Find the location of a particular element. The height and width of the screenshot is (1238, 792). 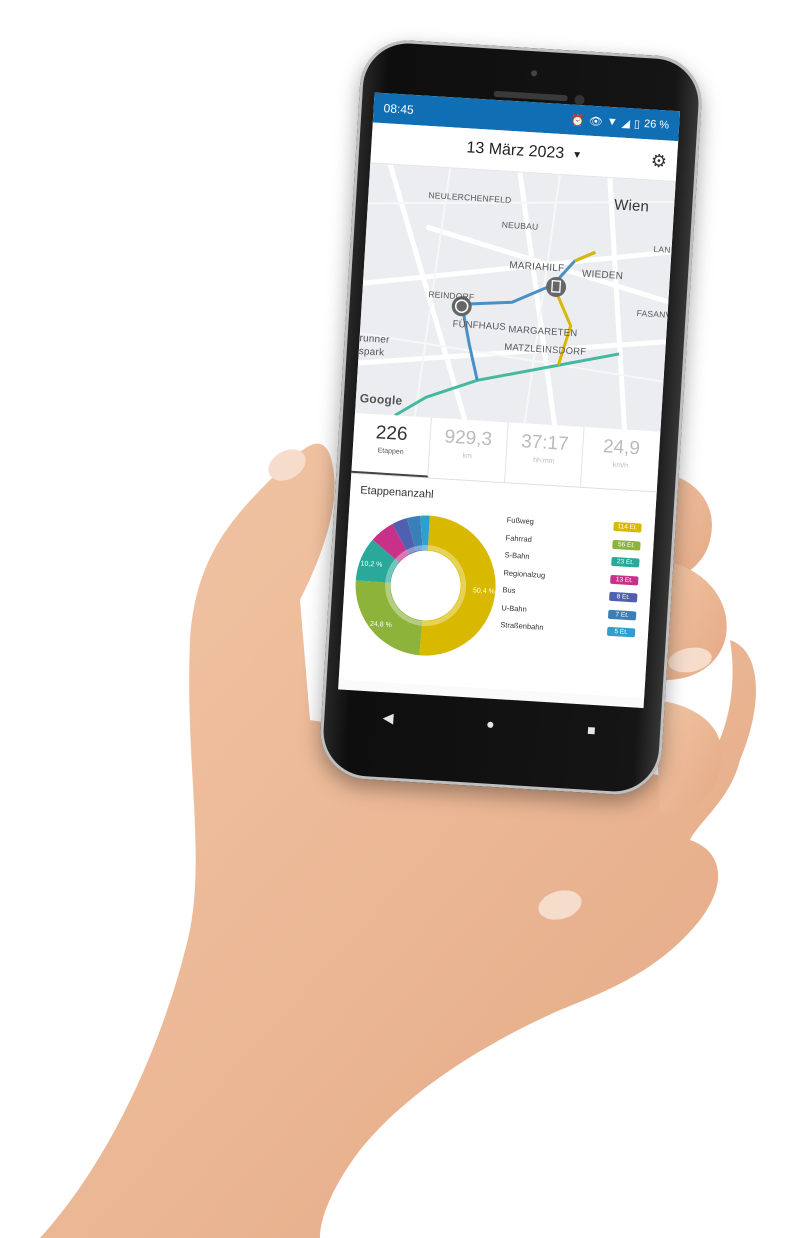

map-label-neubau: NEUBAU is located at coordinates (520, 225).